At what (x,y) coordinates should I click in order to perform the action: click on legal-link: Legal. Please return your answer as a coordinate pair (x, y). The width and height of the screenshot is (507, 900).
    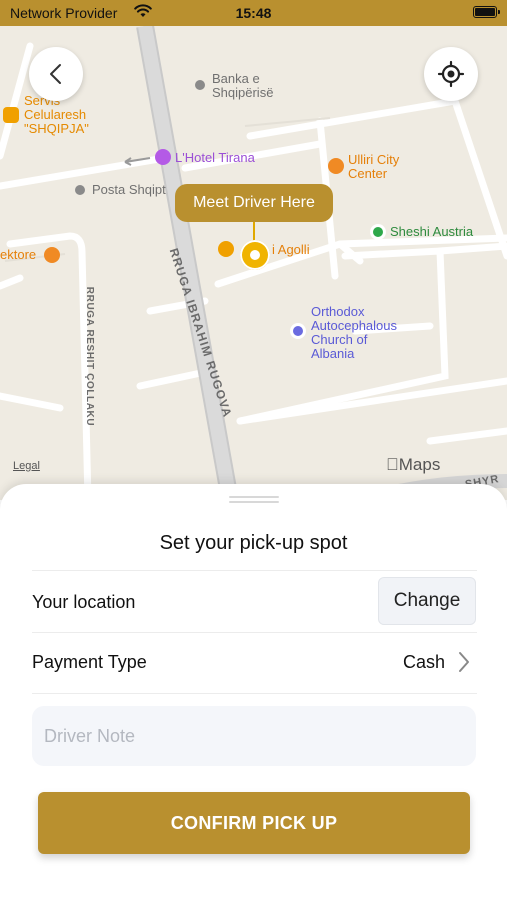
    Looking at the image, I should click on (26, 466).